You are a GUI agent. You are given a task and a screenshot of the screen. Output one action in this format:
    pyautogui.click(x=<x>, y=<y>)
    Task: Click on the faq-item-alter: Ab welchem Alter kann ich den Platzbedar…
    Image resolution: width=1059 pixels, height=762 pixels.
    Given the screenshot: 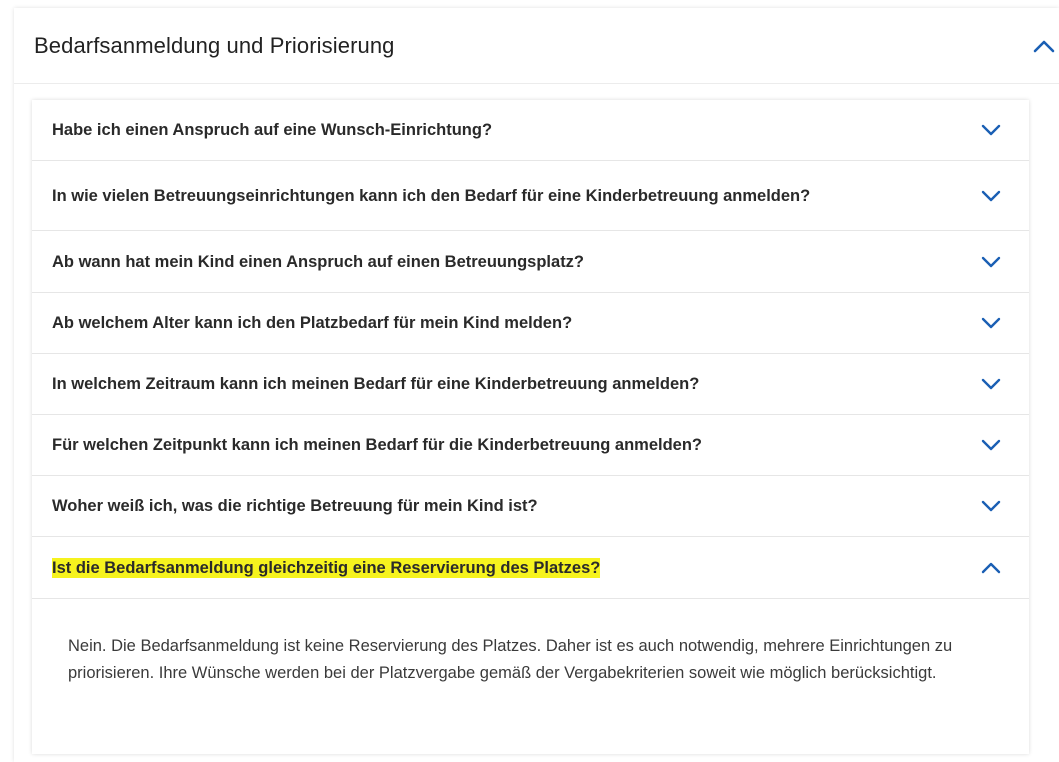 What is the action you would take?
    pyautogui.click(x=530, y=323)
    